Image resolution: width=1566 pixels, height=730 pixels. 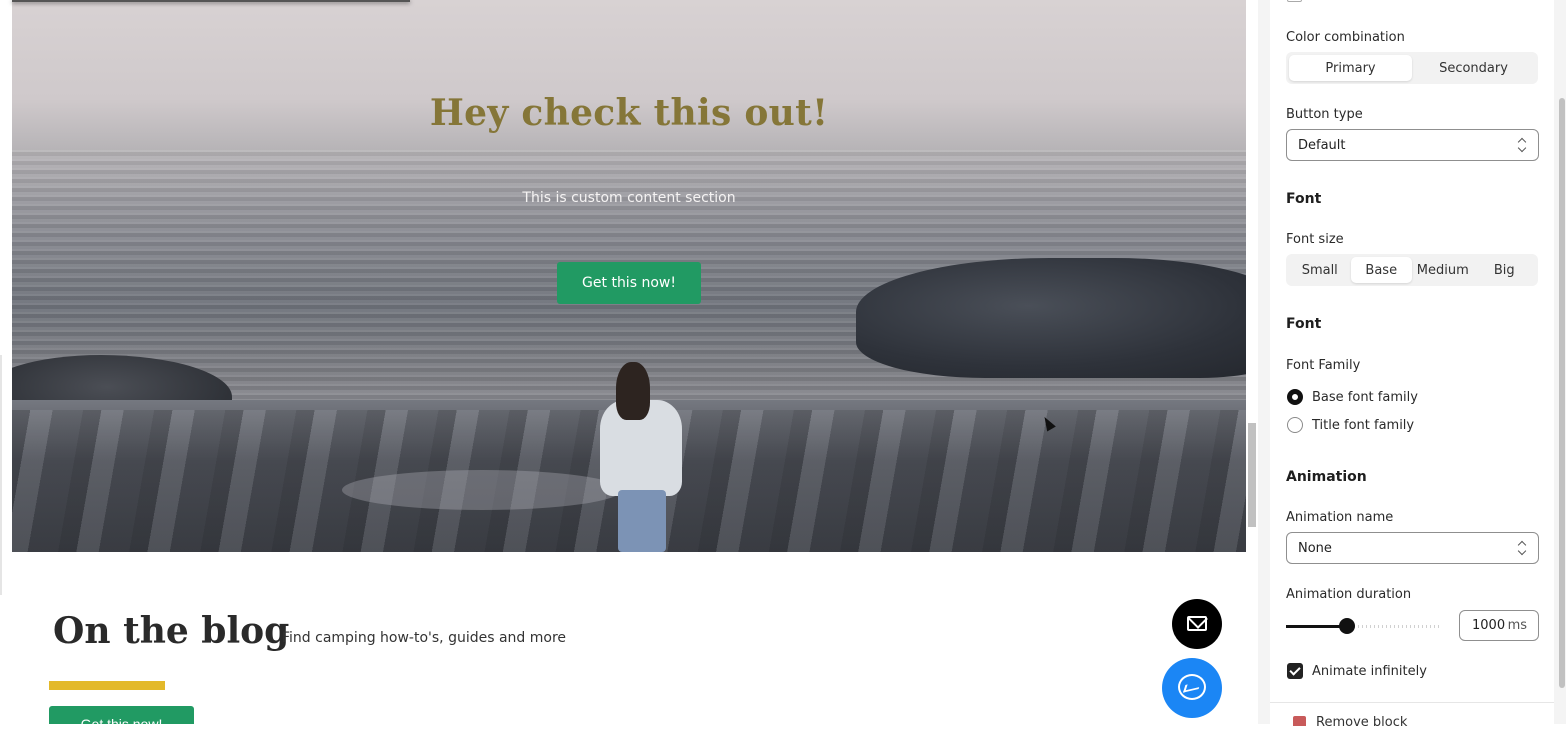 What do you see at coordinates (1, 475) in the screenshot?
I see `left-edge-mark` at bounding box center [1, 475].